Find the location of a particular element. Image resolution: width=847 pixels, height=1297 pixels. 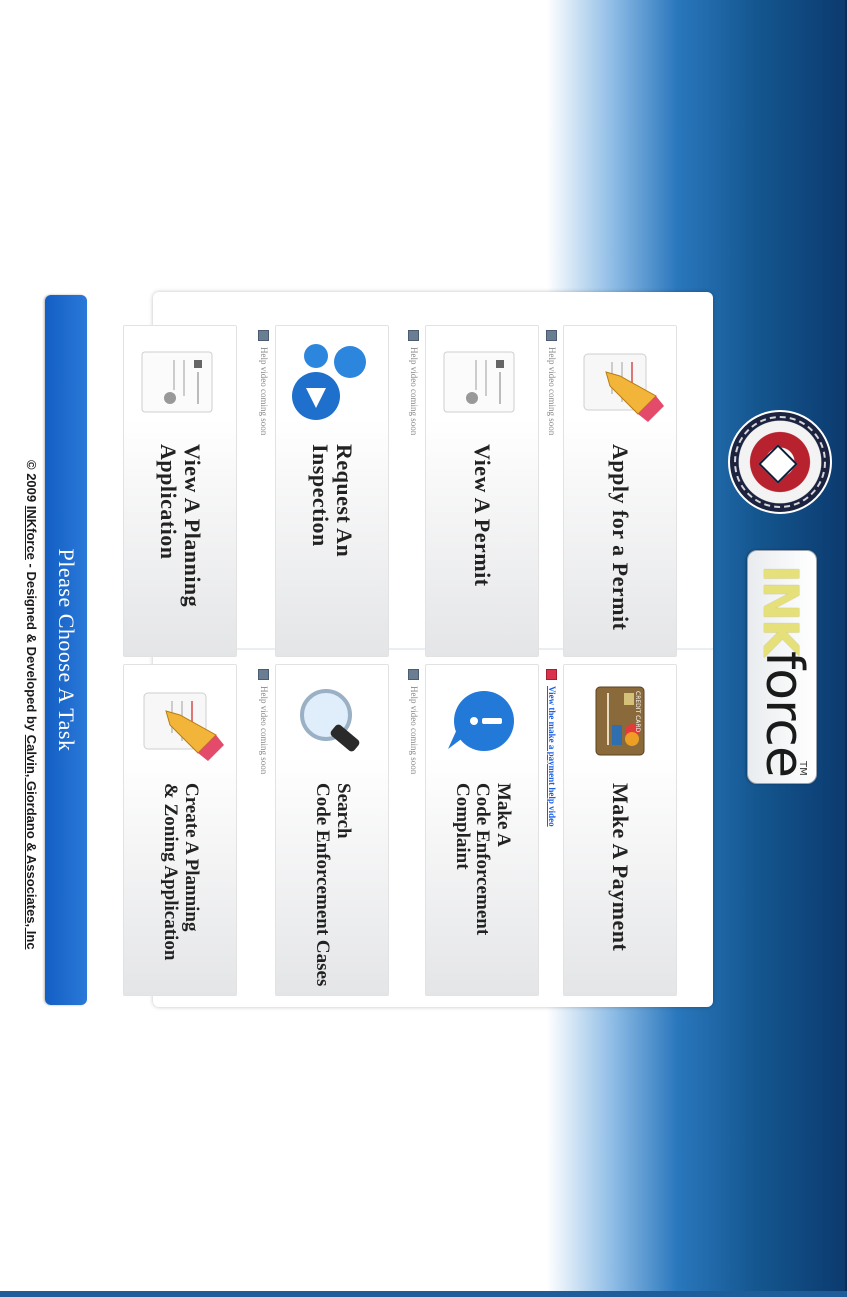

right-edge is located at coordinates (423, 1294).